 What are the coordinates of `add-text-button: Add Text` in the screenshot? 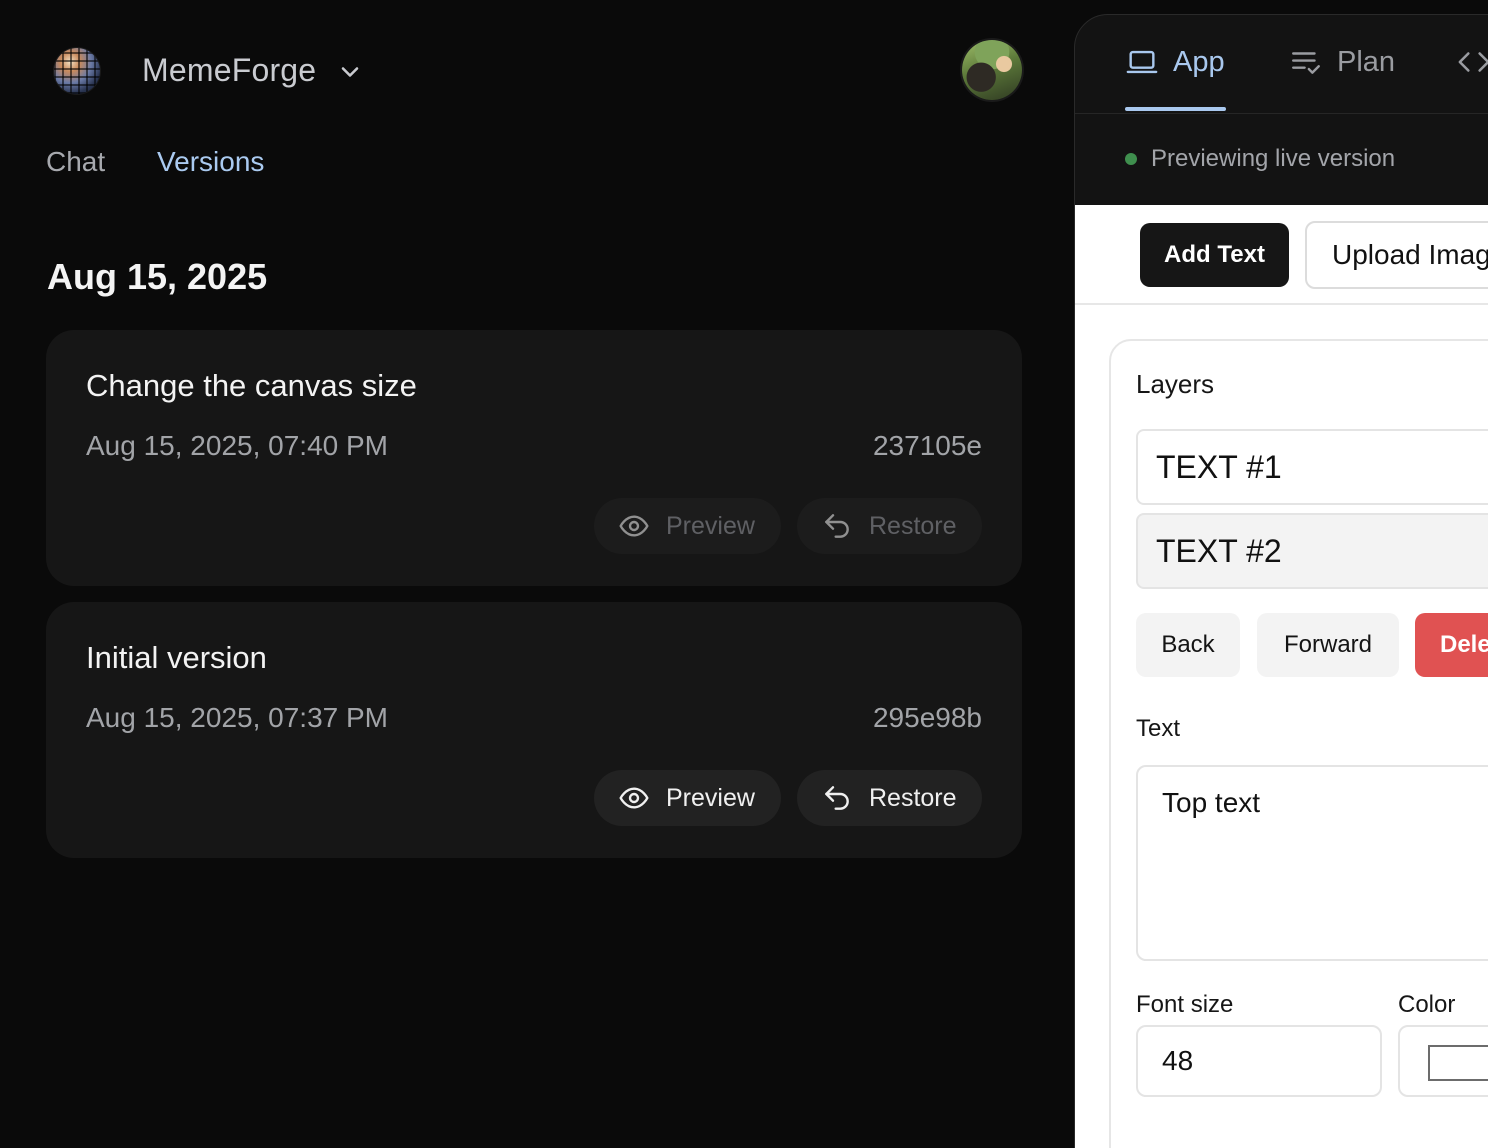 It's located at (1214, 255).